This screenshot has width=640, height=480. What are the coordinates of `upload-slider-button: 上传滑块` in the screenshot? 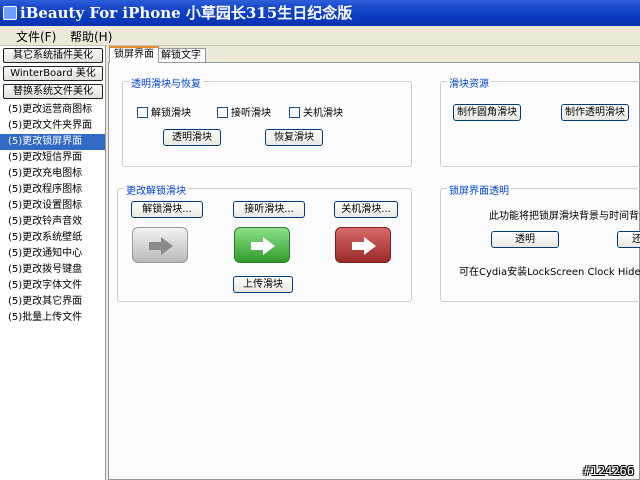 It's located at (263, 284).